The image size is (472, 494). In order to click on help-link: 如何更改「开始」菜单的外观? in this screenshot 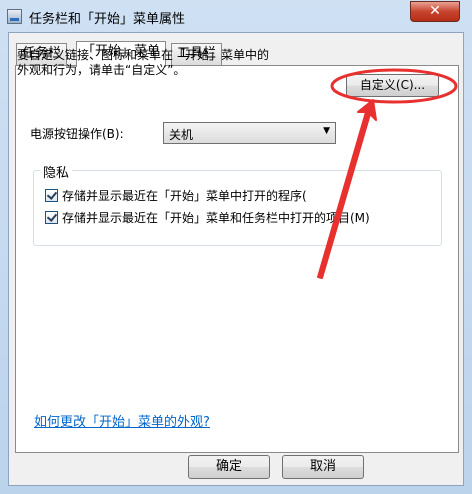, I will do `click(122, 420)`.